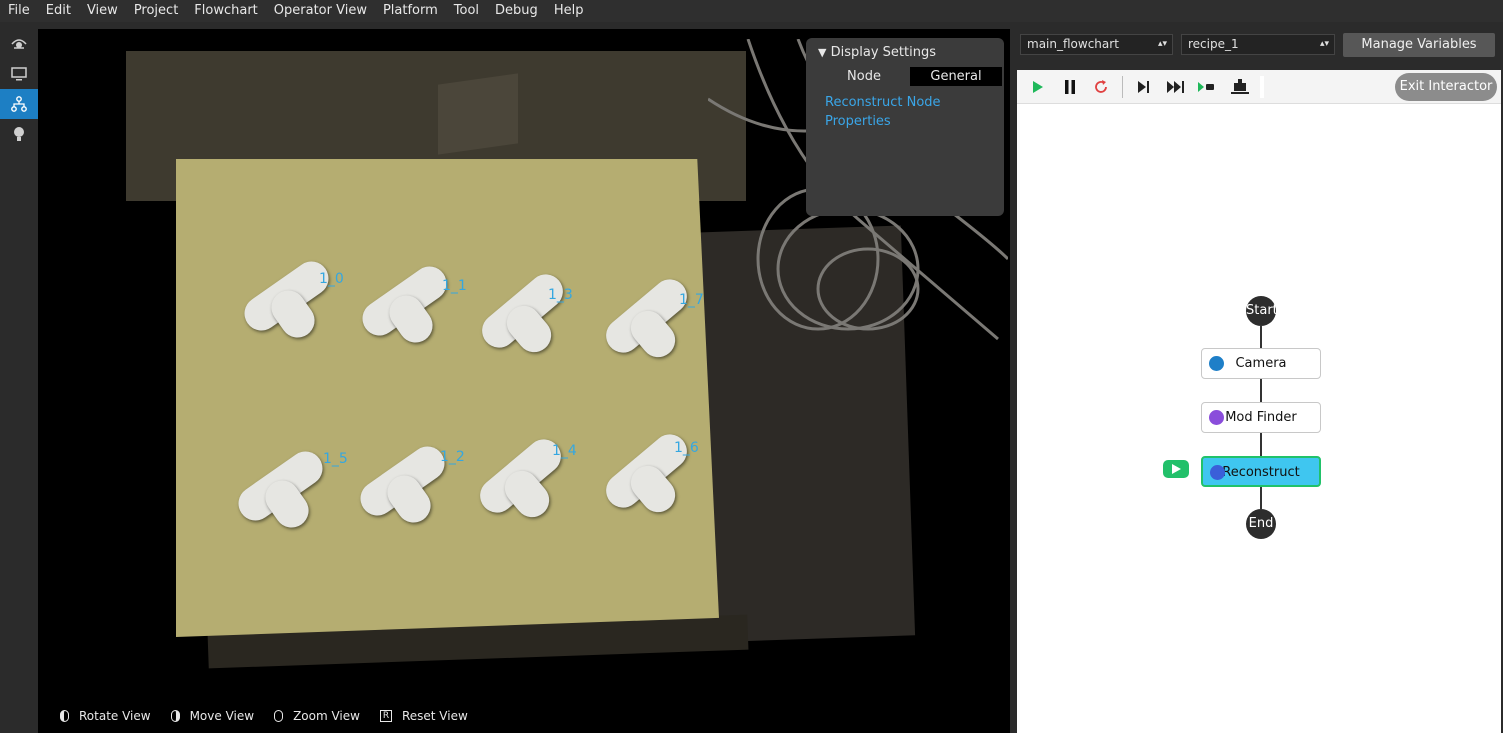 The width and height of the screenshot is (1503, 733). What do you see at coordinates (649, 467) in the screenshot?
I see `pipe-tee-part: 1_6` at bounding box center [649, 467].